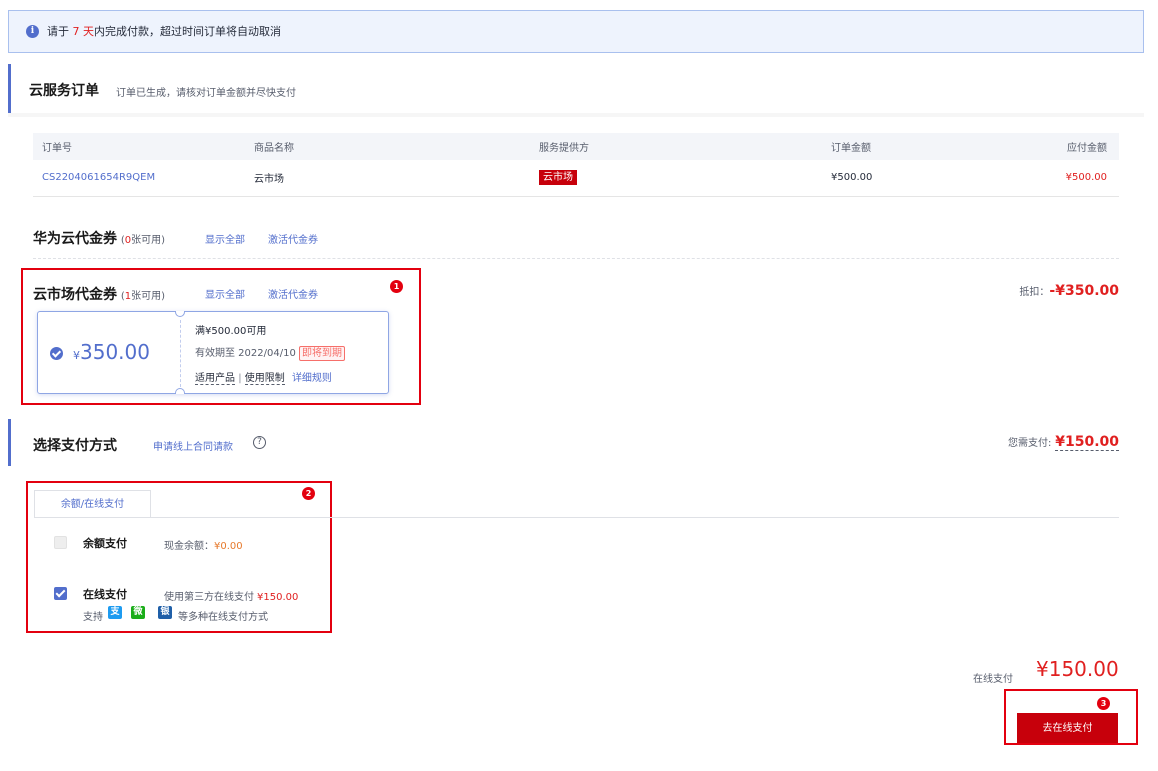  I want to click on order-amount: ¥500.00, so click(867, 178).